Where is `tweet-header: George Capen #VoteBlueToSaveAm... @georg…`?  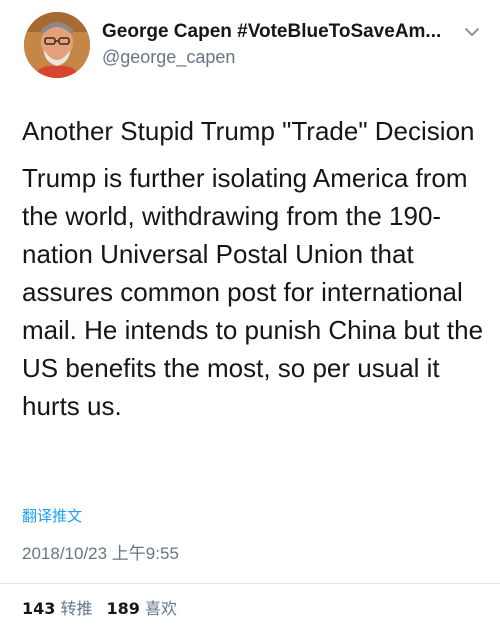 tweet-header: George Capen #VoteBlueToSaveAm... @georg… is located at coordinates (255, 46).